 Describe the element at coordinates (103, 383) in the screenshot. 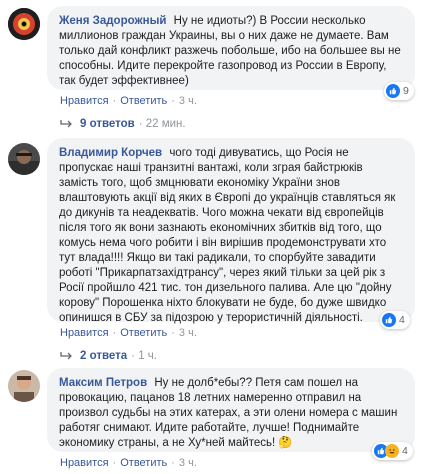

I see `comment-author: Максим Петров` at that location.